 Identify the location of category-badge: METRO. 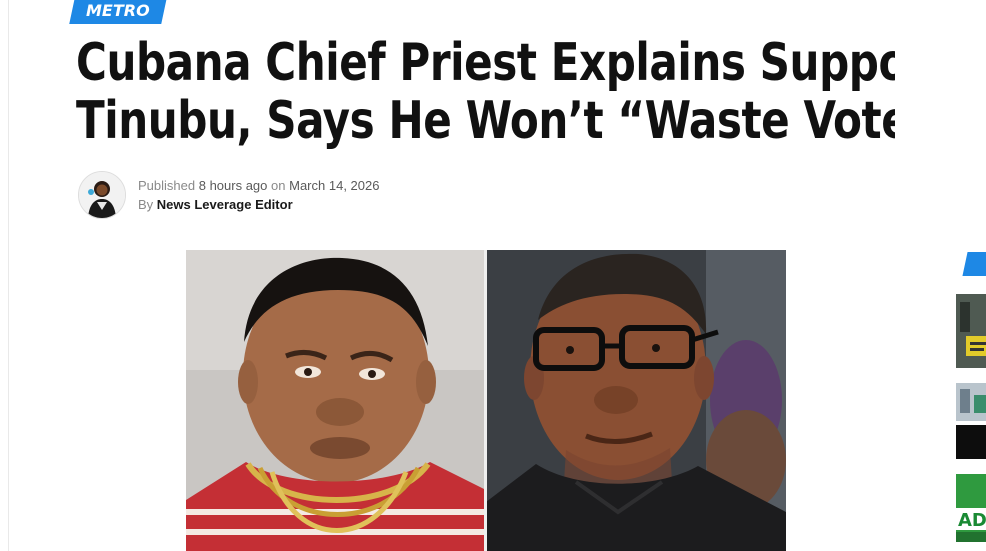
(118, 12).